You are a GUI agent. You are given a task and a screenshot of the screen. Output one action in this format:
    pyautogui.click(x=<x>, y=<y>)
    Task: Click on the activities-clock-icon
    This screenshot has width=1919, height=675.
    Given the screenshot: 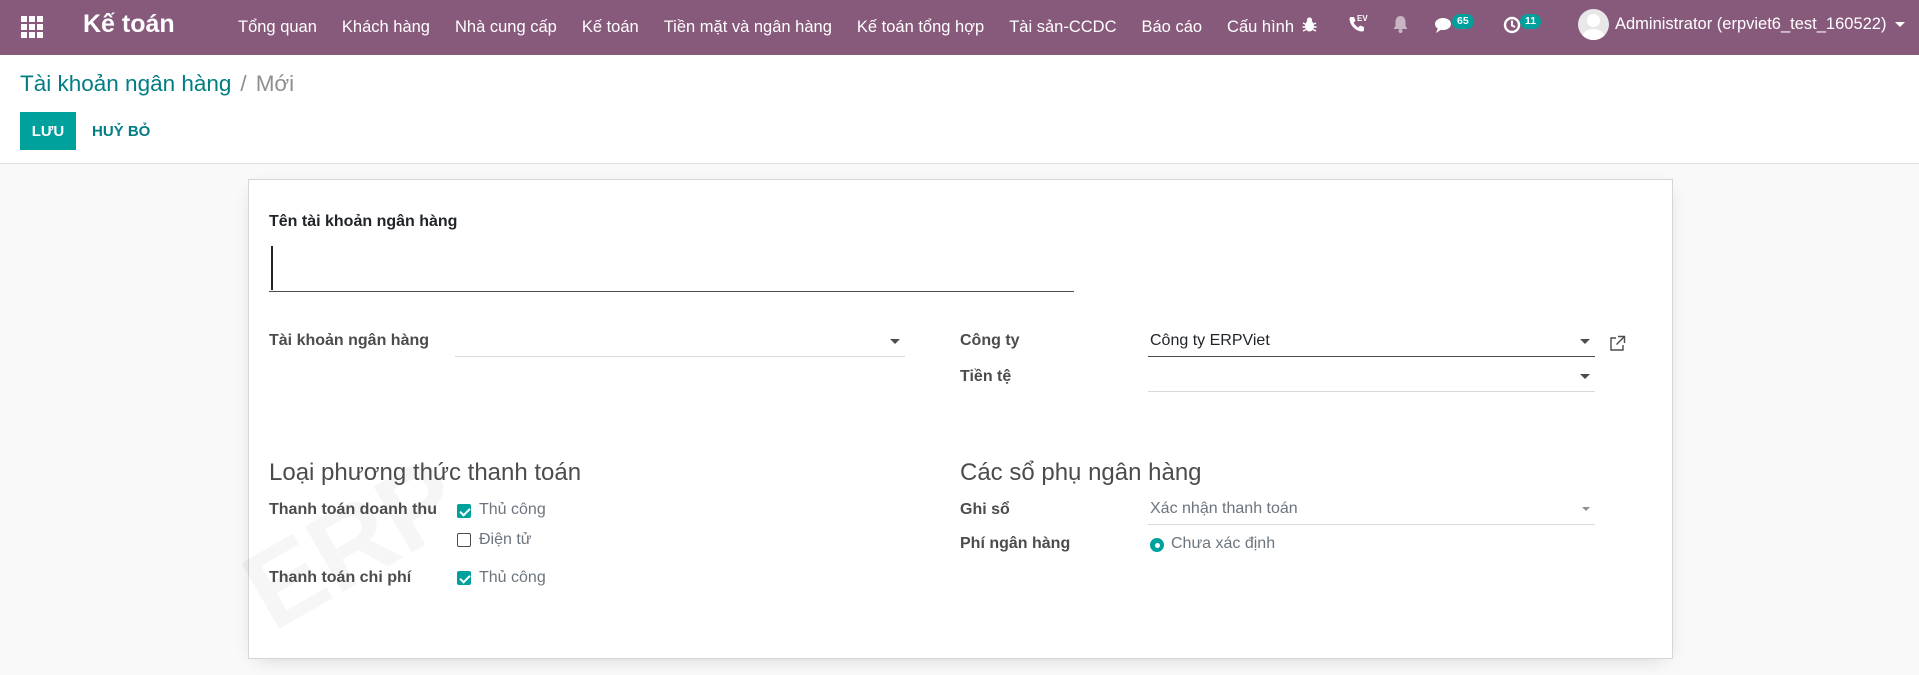 What is the action you would take?
    pyautogui.click(x=1512, y=27)
    